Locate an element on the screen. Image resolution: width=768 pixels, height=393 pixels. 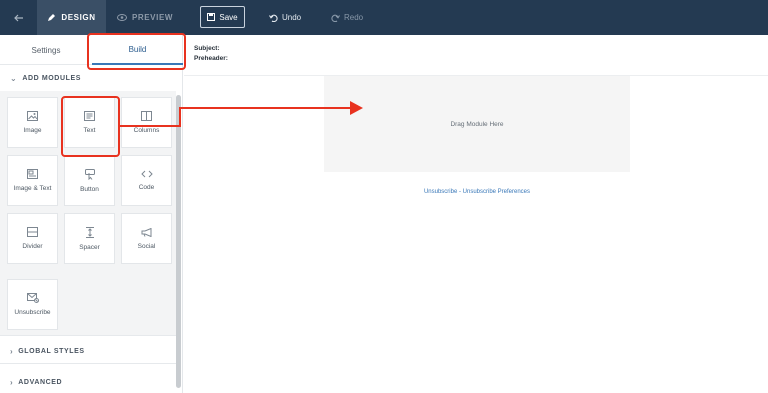
module-label: Image is located at coordinates (32, 130).